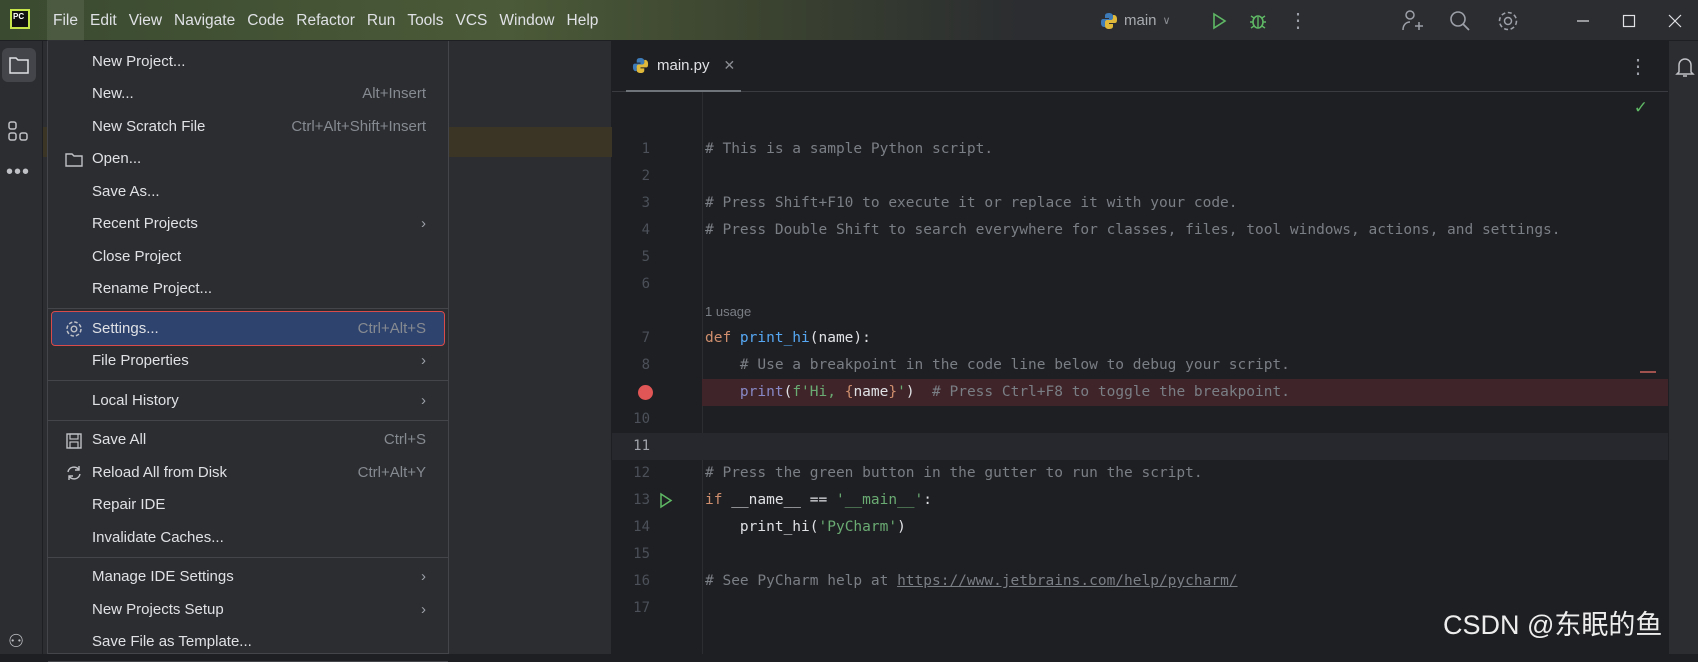  Describe the element at coordinates (645, 149) in the screenshot. I see `line-number: 1` at that location.